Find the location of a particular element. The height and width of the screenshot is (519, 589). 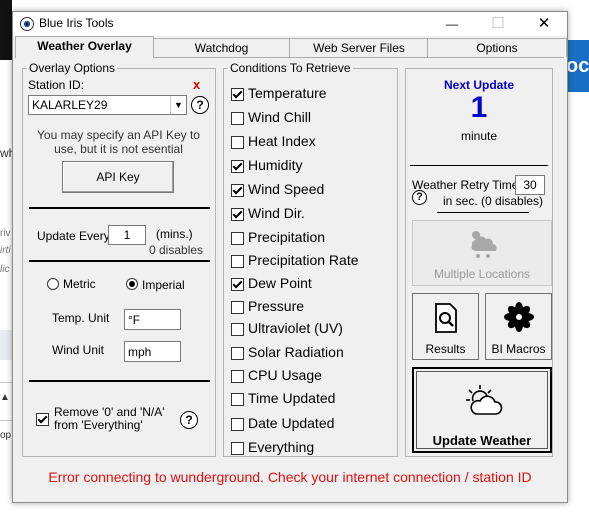

condition-row: Humidity is located at coordinates (309, 167).